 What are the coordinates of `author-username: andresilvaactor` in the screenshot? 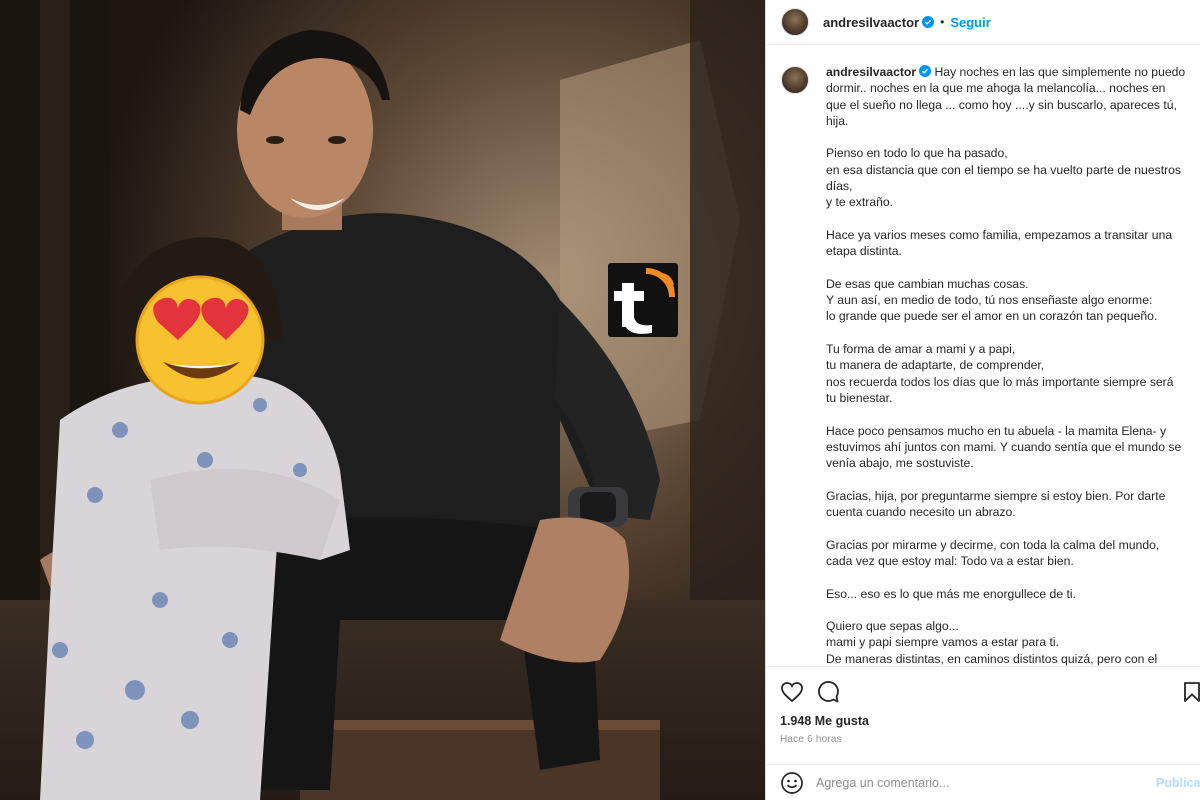 It's located at (871, 22).